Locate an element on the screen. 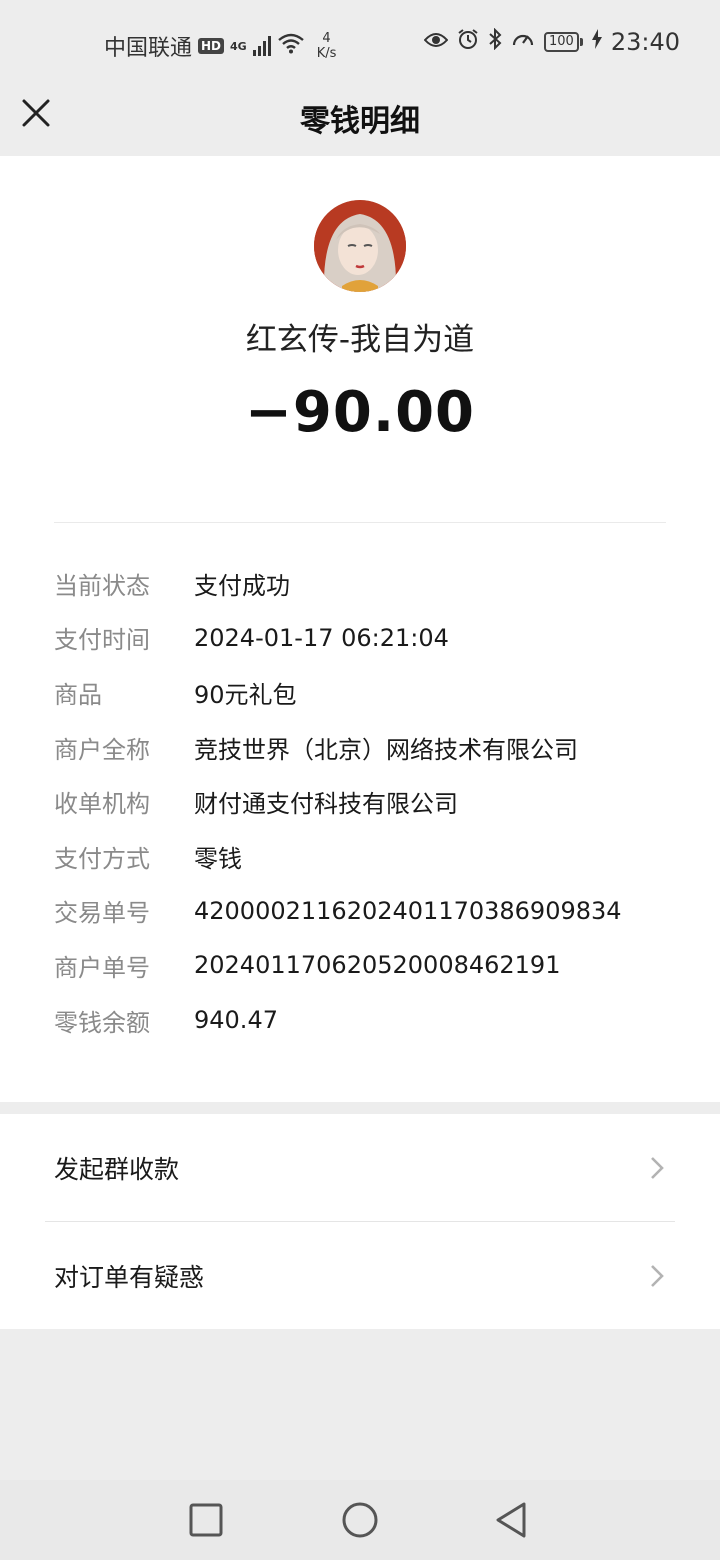  detail-value: 竞技世界（北京）网络技术有限公司 is located at coordinates (386, 749).